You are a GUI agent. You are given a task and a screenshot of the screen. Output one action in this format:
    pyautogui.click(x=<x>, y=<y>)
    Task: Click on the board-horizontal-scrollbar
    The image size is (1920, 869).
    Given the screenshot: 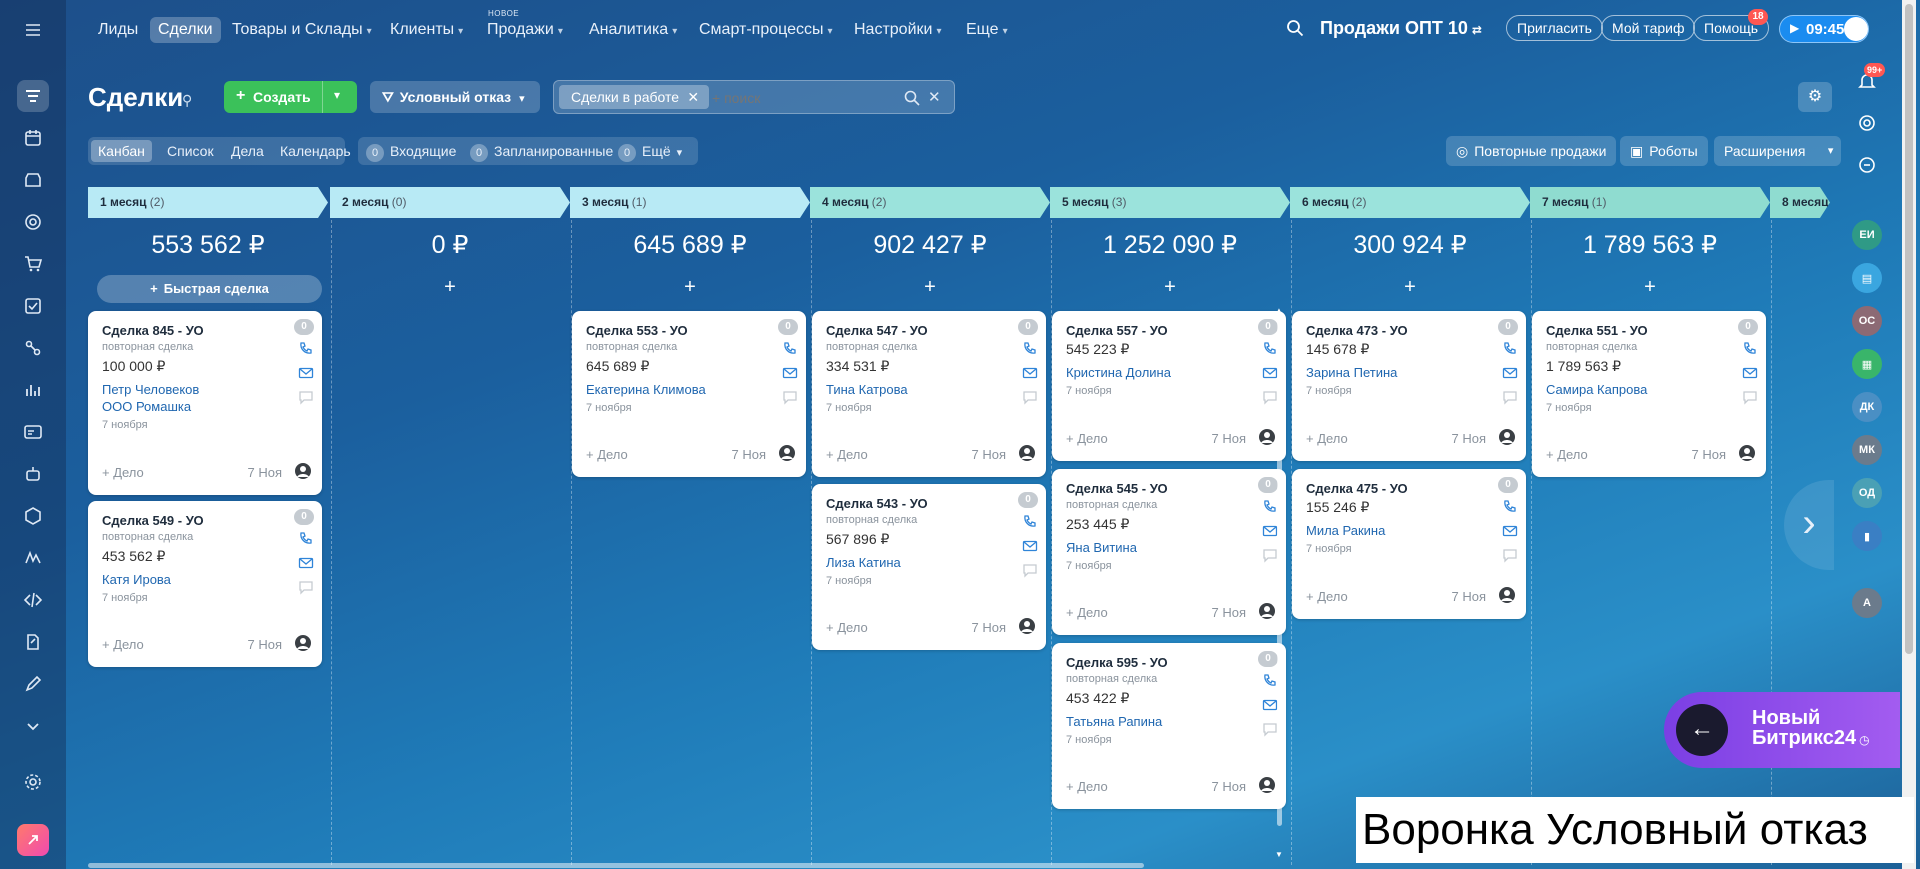 What is the action you would take?
    pyautogui.click(x=616, y=865)
    